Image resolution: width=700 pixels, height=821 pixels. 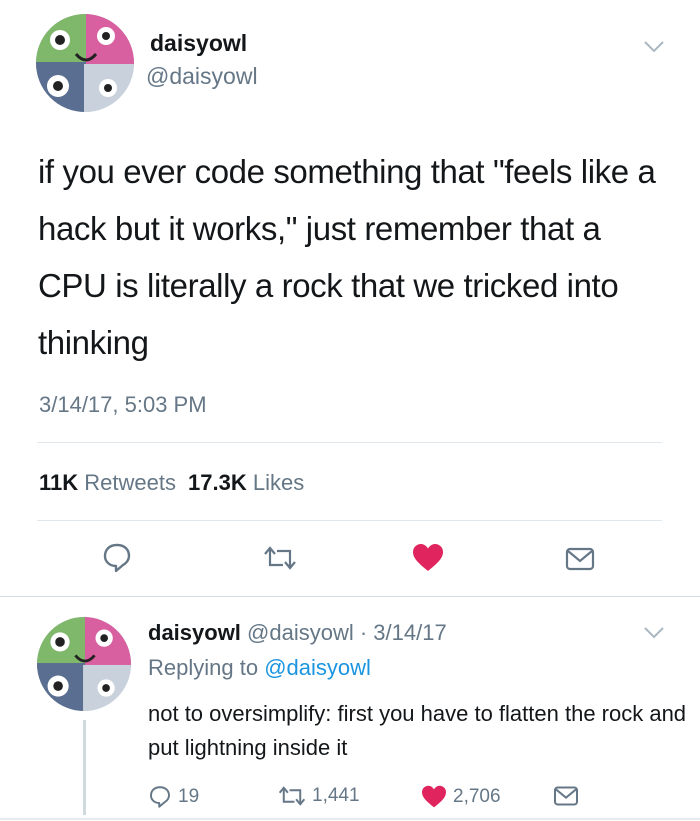 What do you see at coordinates (278, 482) in the screenshot?
I see `likes-label: Likes` at bounding box center [278, 482].